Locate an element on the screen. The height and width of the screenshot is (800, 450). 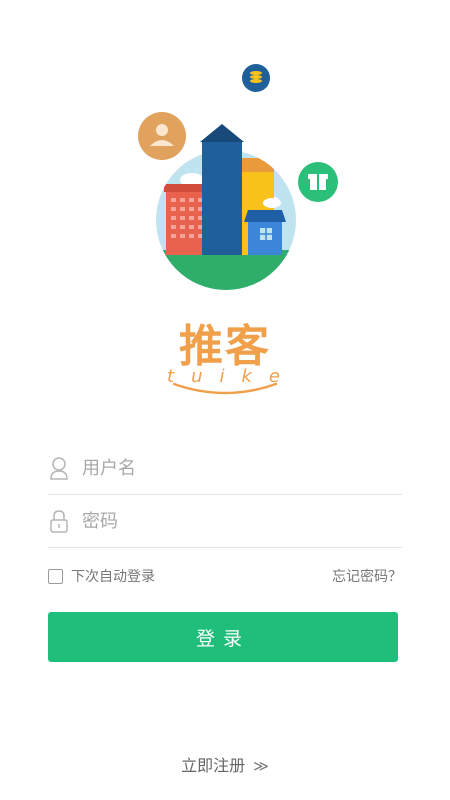
hero-illustration is located at coordinates (238, 177).